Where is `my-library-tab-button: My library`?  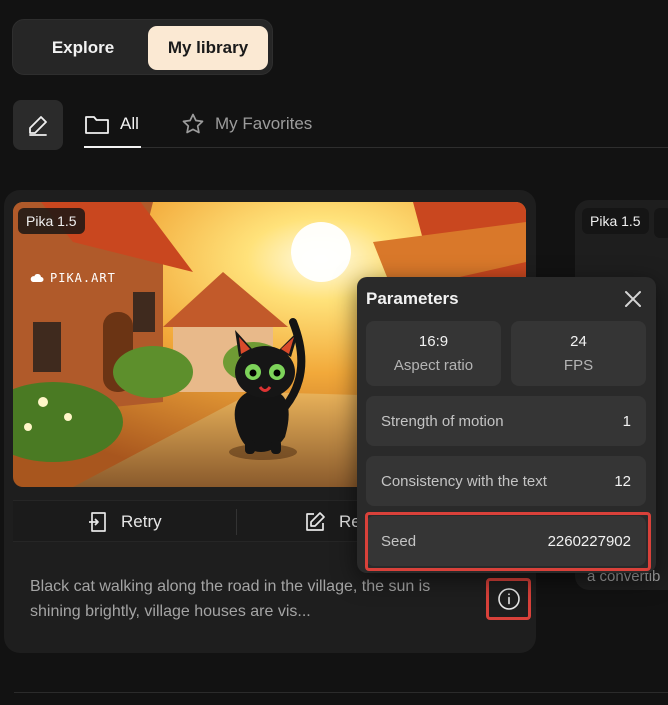
my-library-tab-button: My library is located at coordinates (208, 48).